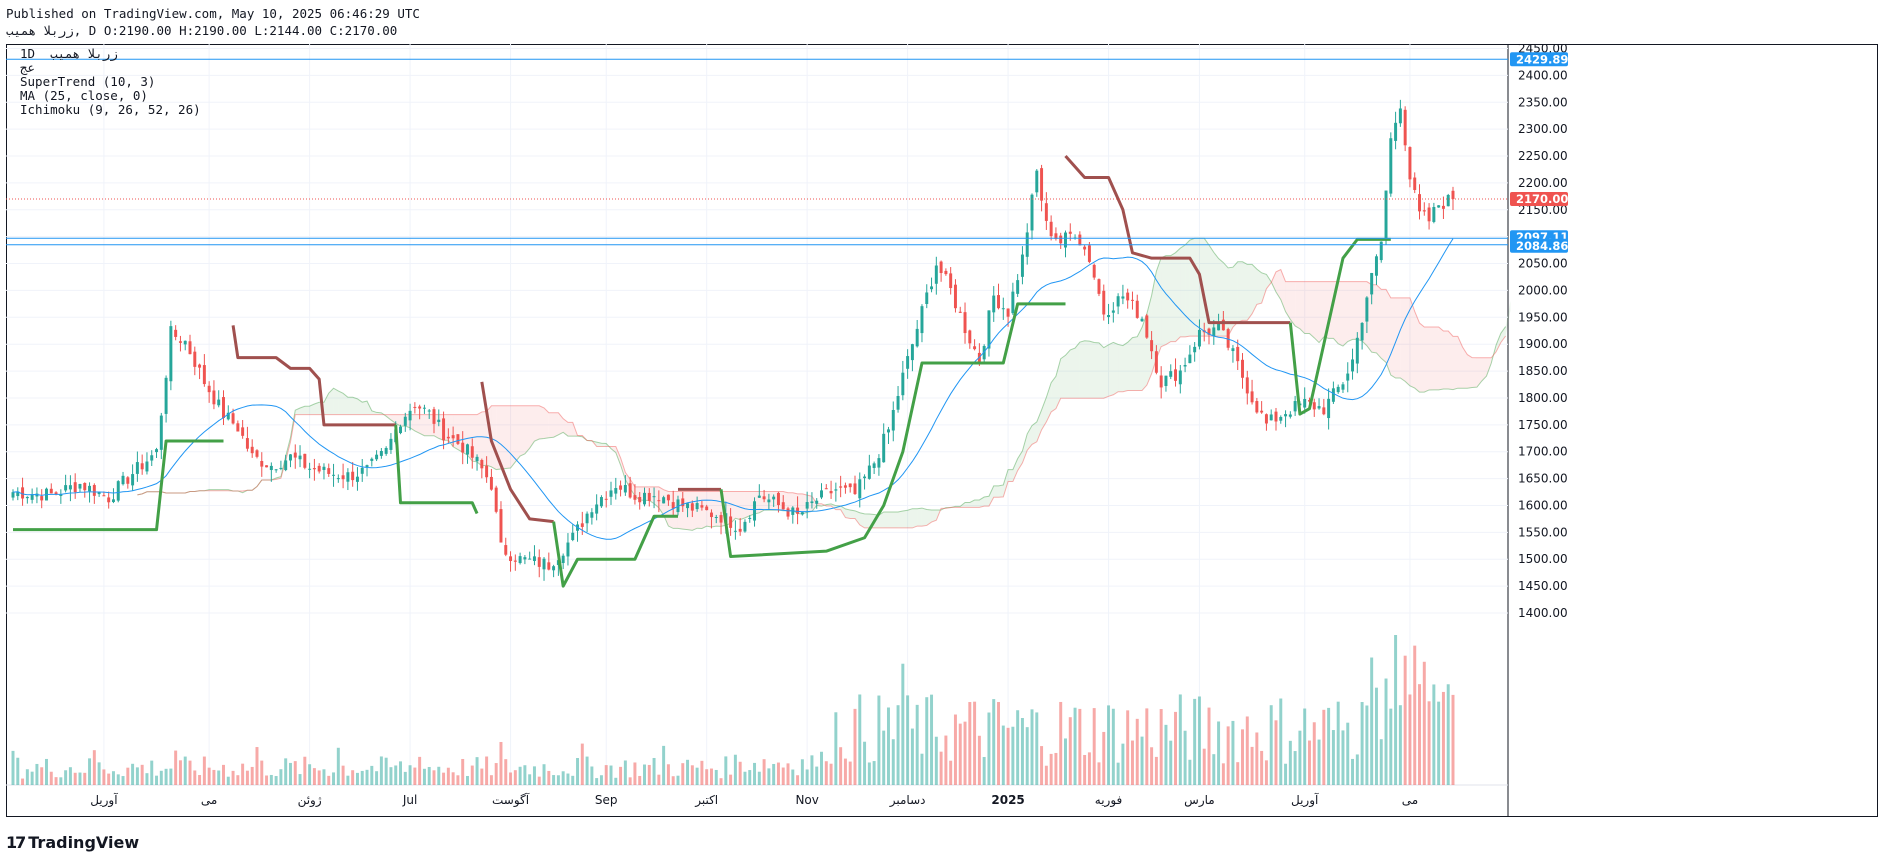 Image resolution: width=1878 pixels, height=858 pixels. I want to click on legend-ichimoku: Ichimoku (9, 26, 52, 26), so click(110, 109).